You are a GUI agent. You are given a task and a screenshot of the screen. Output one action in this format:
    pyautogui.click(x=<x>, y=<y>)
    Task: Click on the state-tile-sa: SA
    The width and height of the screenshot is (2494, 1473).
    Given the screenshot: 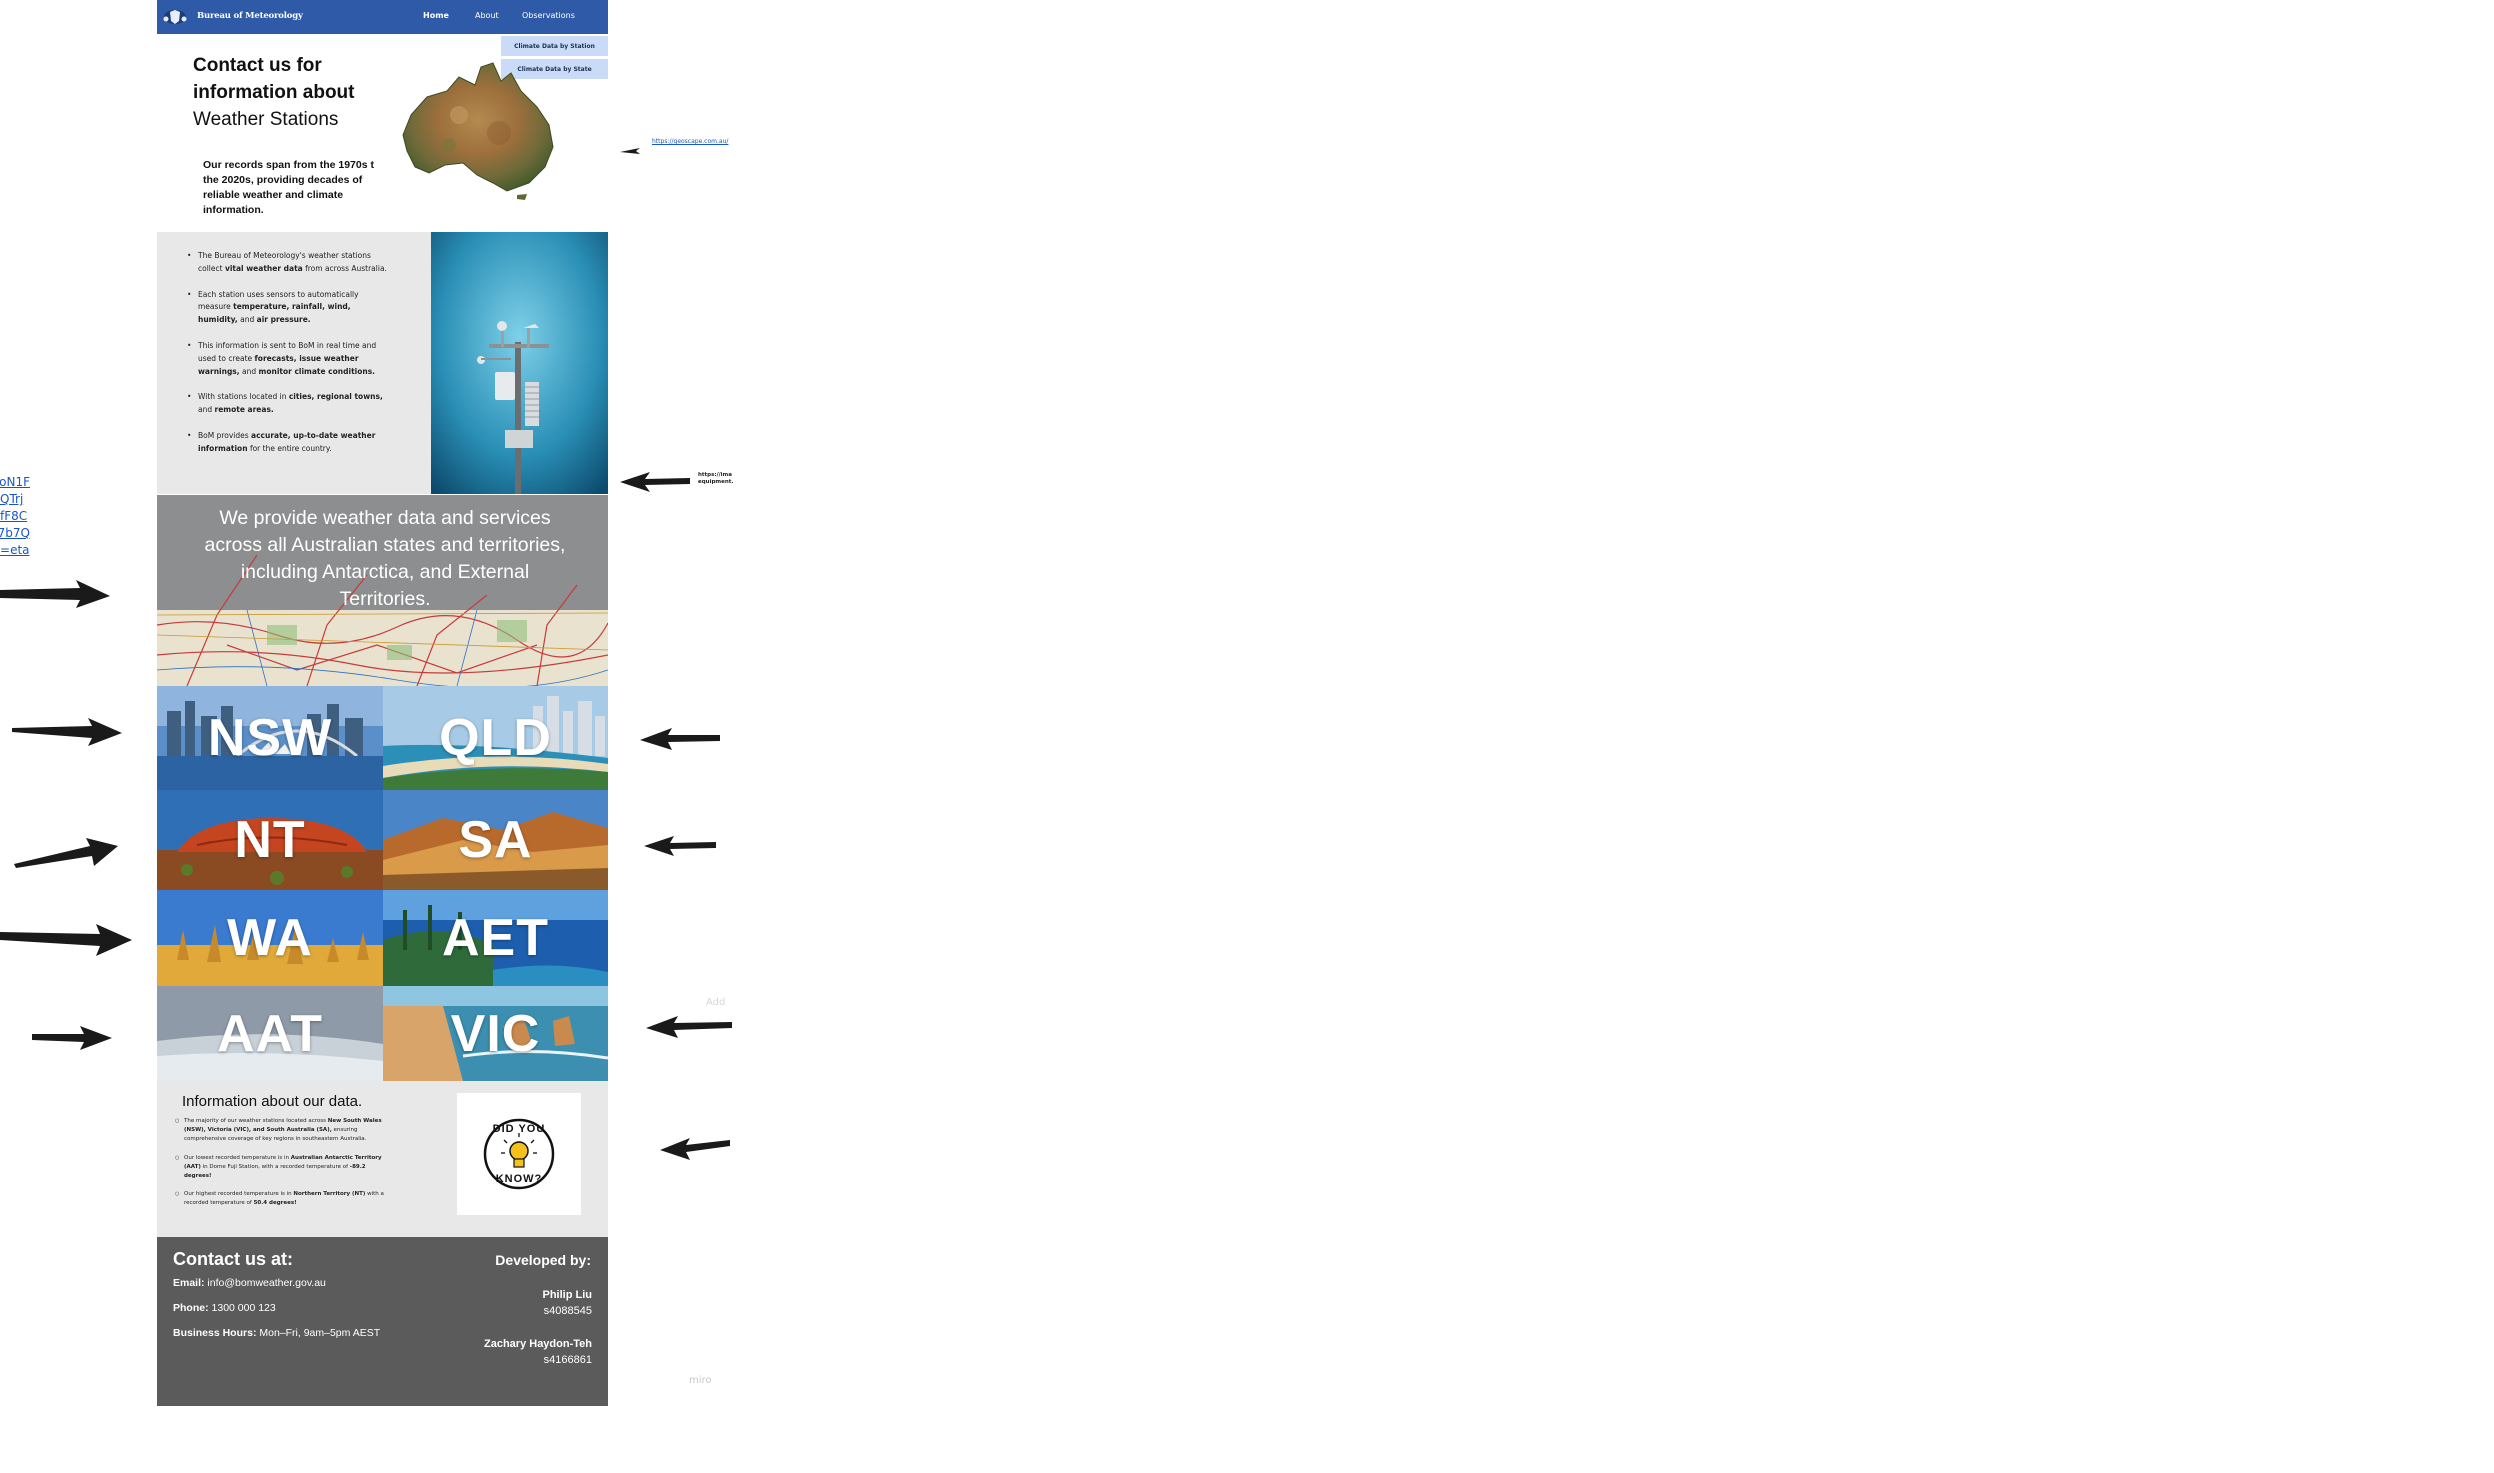 What is the action you would take?
    pyautogui.click(x=495, y=840)
    